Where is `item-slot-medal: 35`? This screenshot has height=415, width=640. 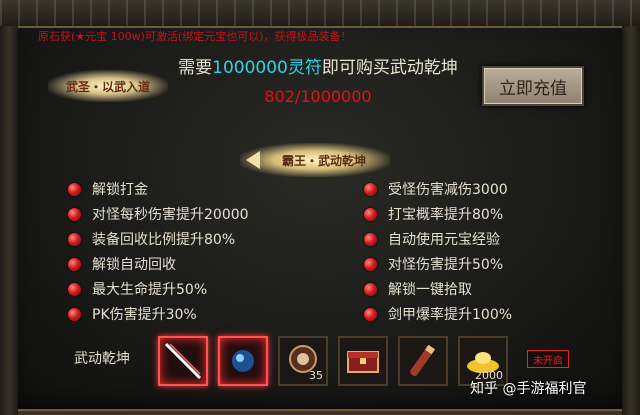
item-slot-medal: 35 is located at coordinates (303, 361).